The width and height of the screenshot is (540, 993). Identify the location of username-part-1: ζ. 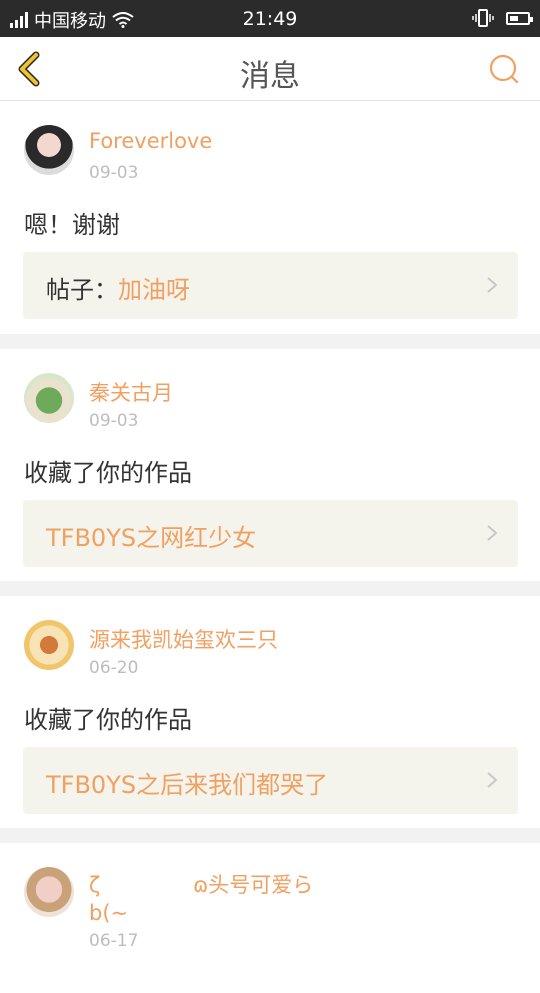
(95, 885).